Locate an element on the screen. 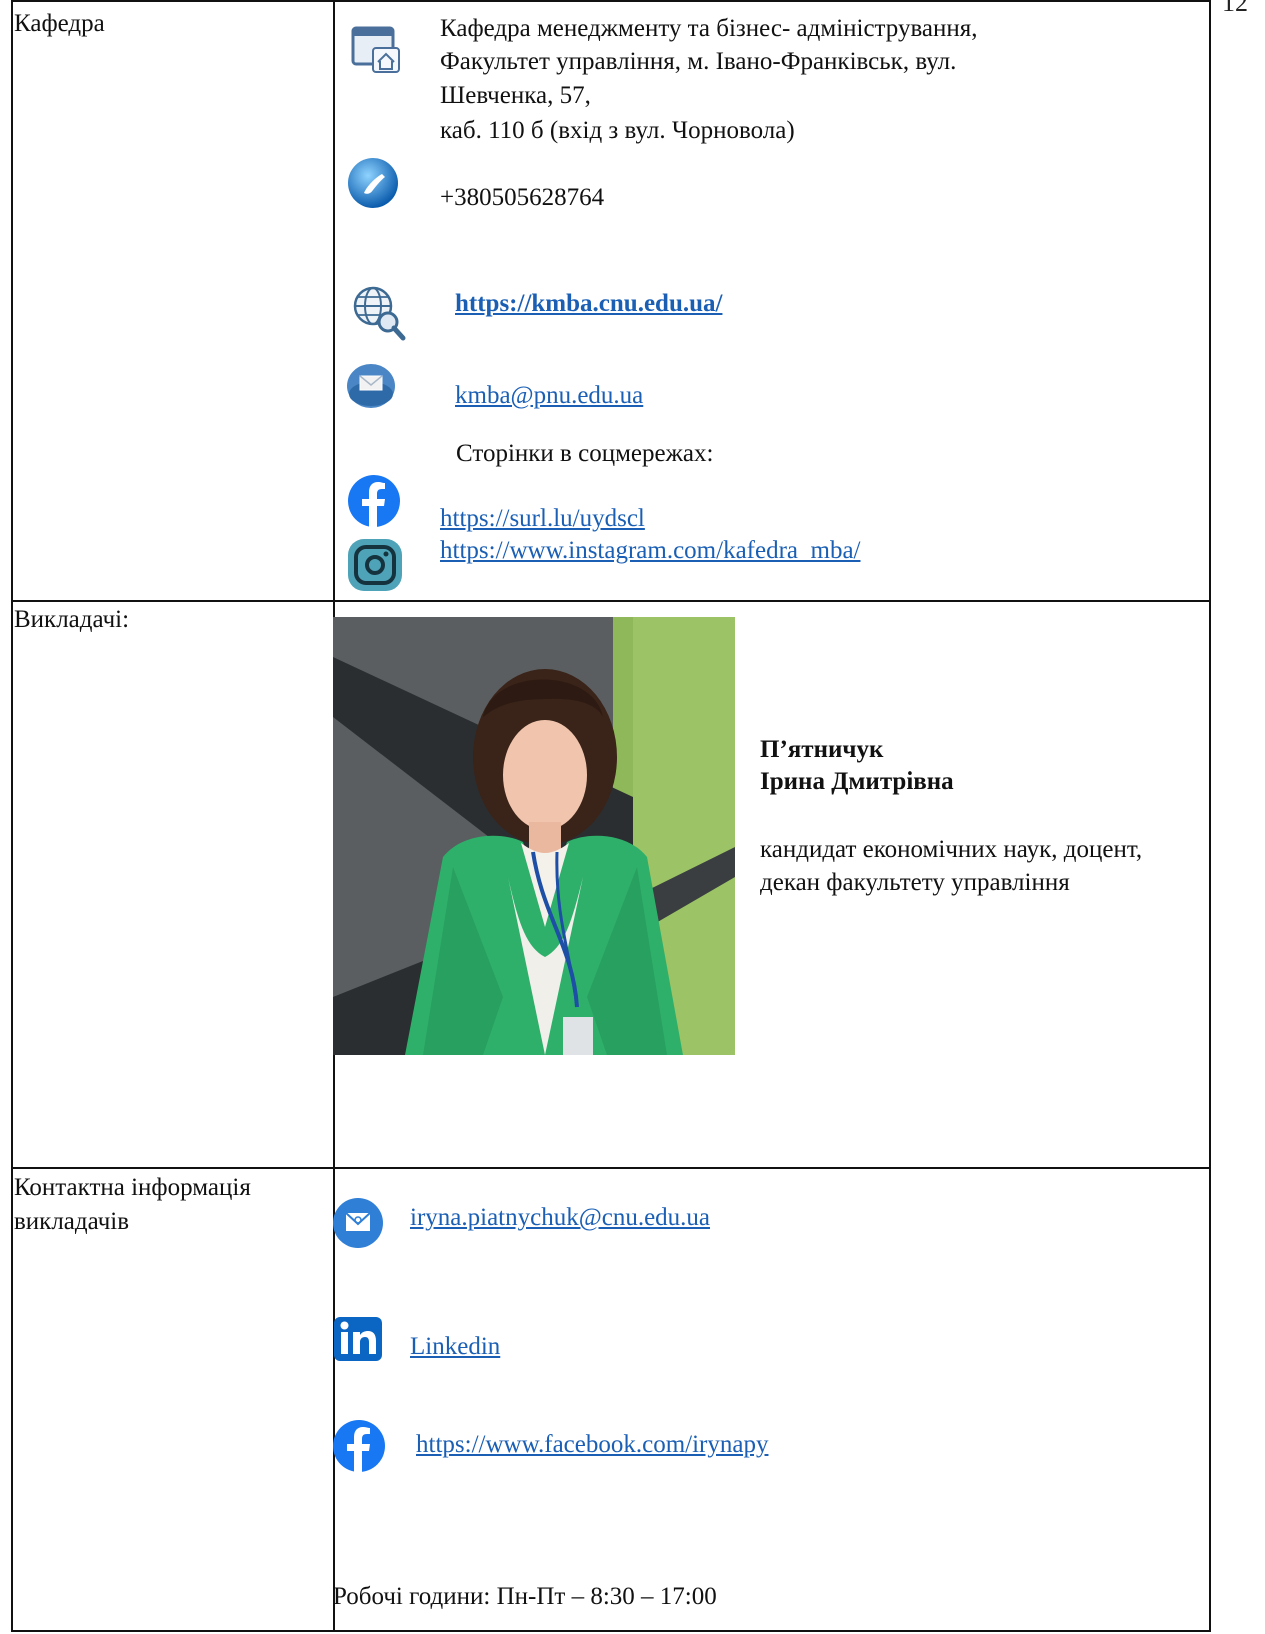 This screenshot has width=1265, height=1634. department-email-link: kmba@pnu.edu.ua is located at coordinates (549, 395).